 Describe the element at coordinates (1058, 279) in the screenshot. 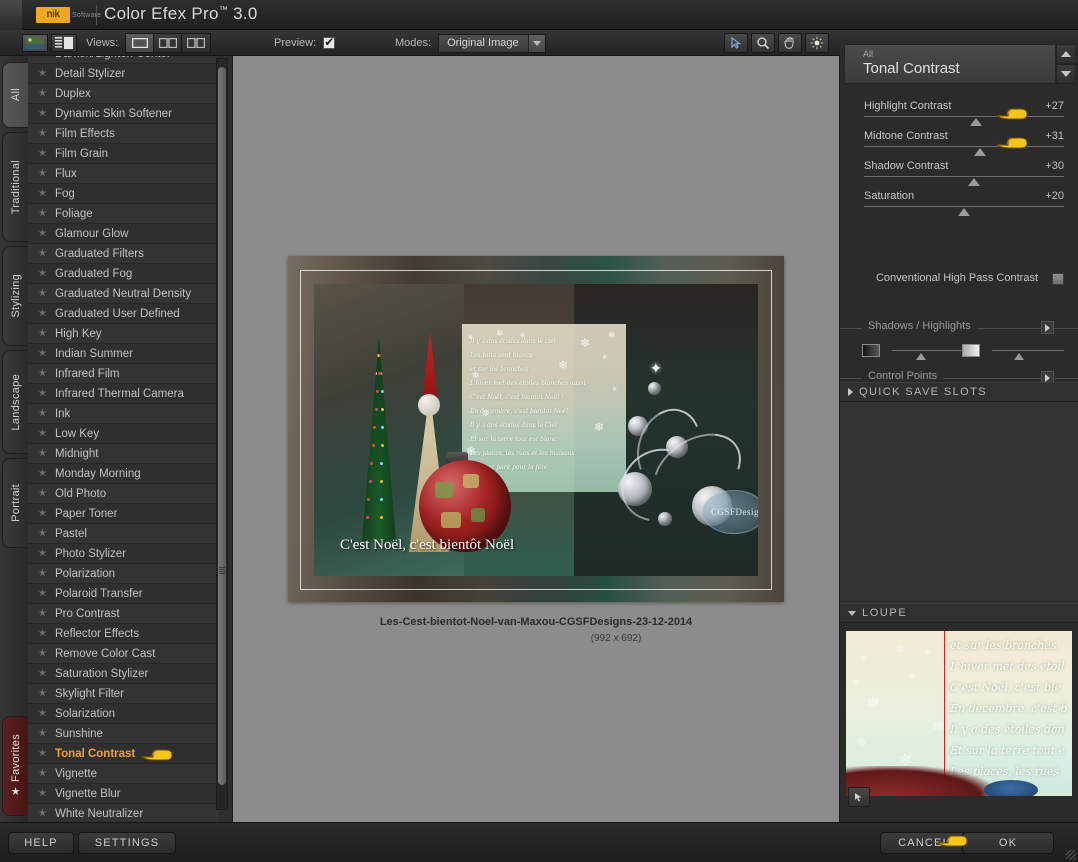

I see `high-pass-contrast-checkbox` at that location.